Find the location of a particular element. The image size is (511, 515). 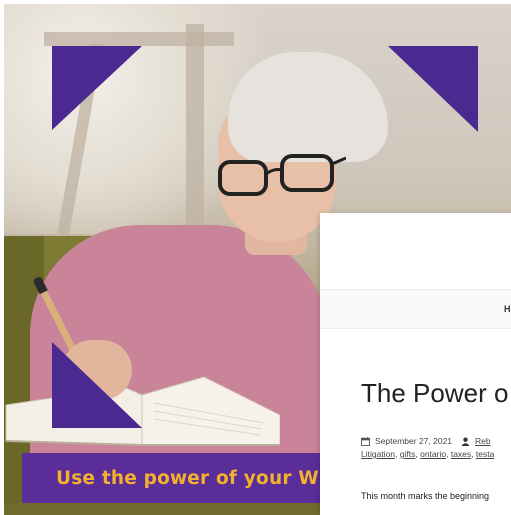

corner-triangle-top-left is located at coordinates (97, 88).